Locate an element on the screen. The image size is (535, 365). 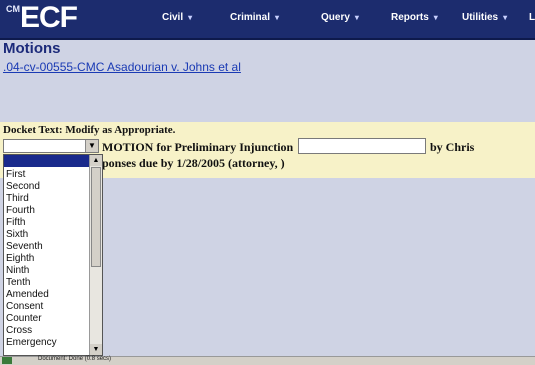
option-first: First is located at coordinates (31, 175).